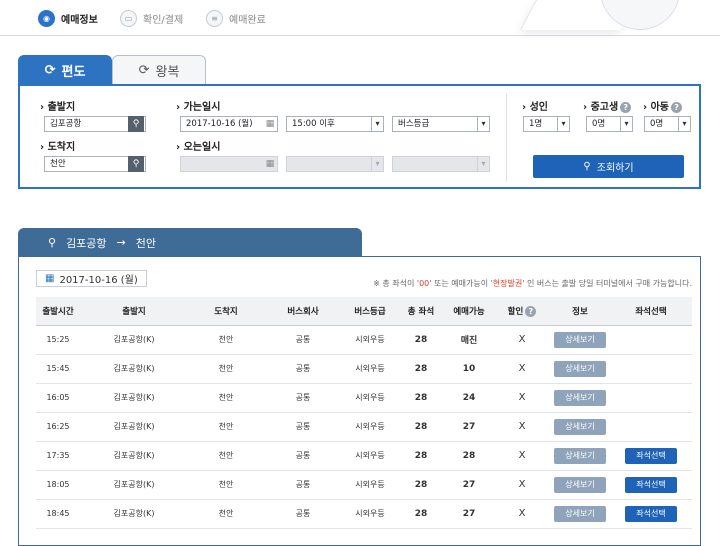 The image size is (720, 546). Describe the element at coordinates (469, 369) in the screenshot. I see `cell-available: 10` at that location.